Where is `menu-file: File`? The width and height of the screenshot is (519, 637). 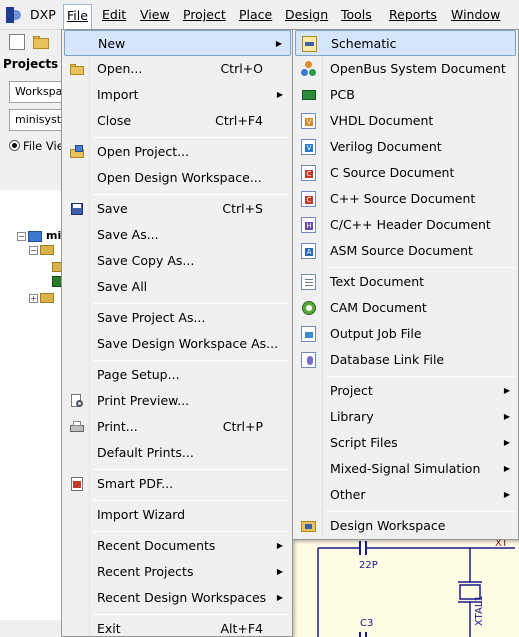
menu-file: File is located at coordinates (77, 17).